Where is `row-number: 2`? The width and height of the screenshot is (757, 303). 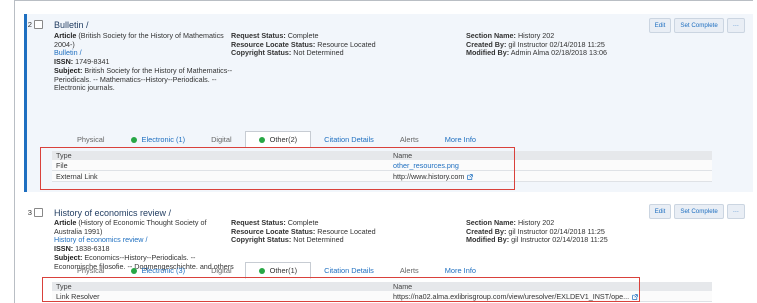 row-number: 2 is located at coordinates (29, 24).